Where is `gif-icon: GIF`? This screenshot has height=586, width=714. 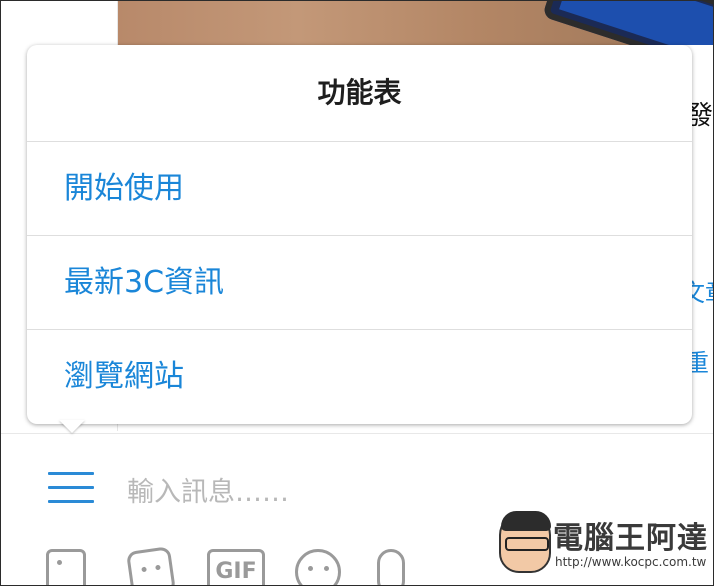 gif-icon: GIF is located at coordinates (236, 567).